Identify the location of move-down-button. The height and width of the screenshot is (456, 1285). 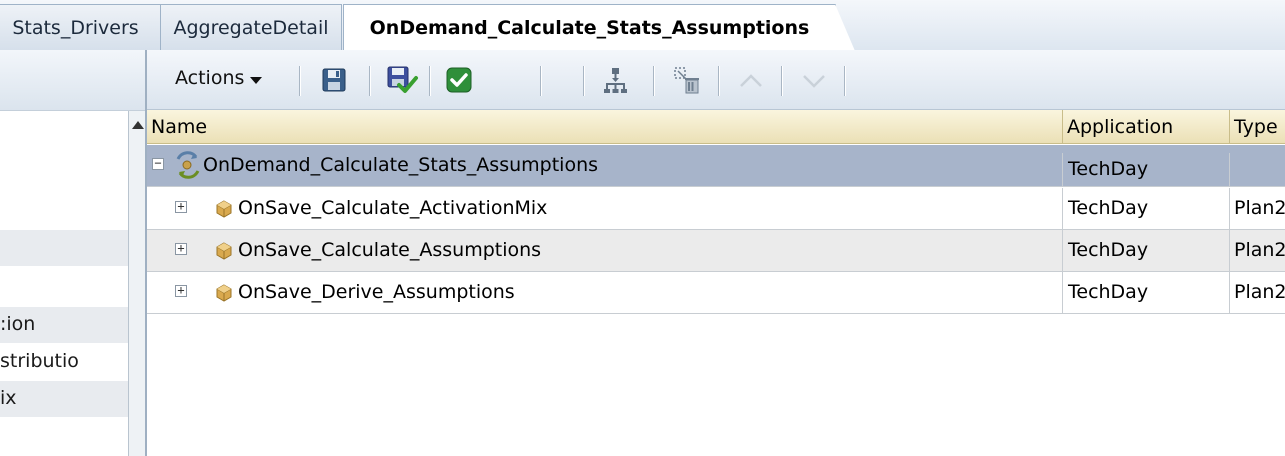
(814, 80).